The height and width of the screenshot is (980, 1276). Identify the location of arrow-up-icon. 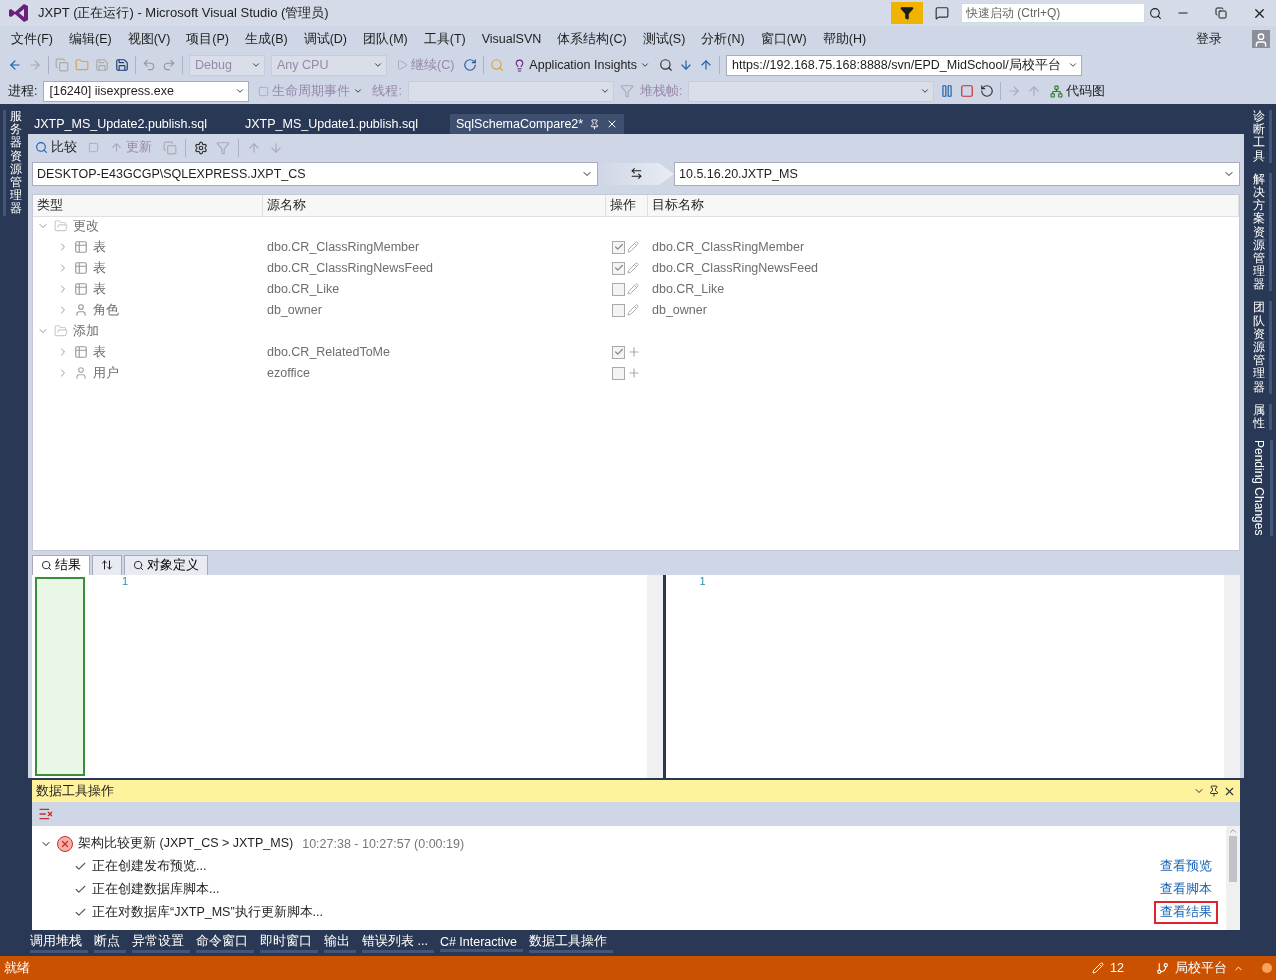
(116, 148).